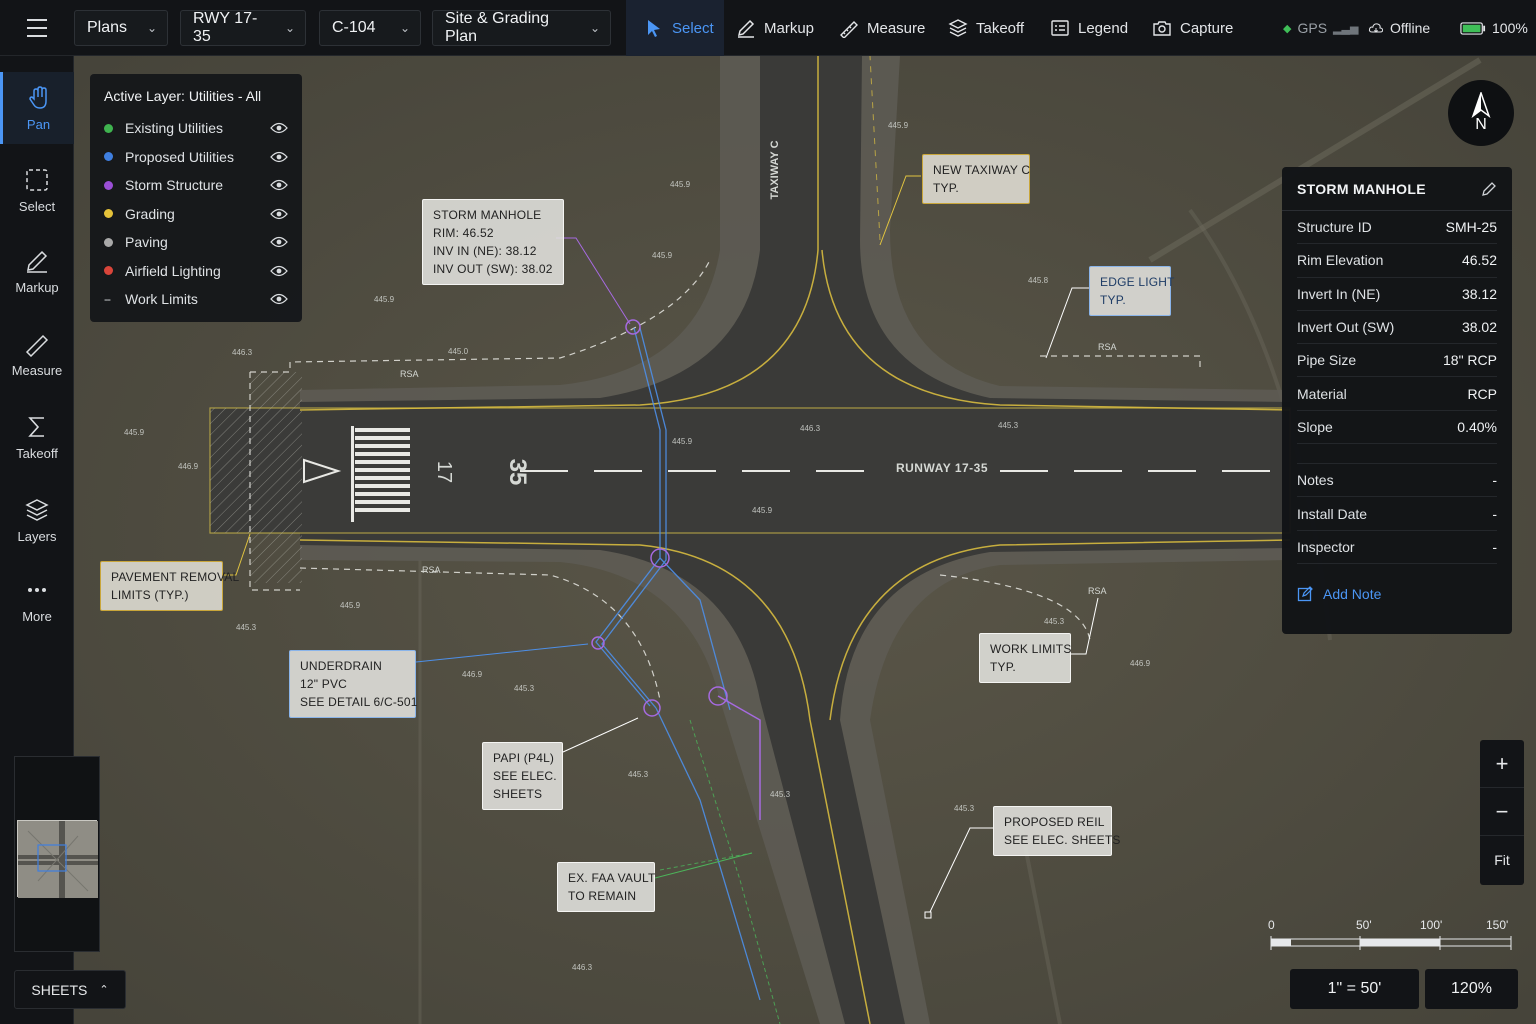  Describe the element at coordinates (37, 108) in the screenshot. I see `rail-pan: Pan` at that location.